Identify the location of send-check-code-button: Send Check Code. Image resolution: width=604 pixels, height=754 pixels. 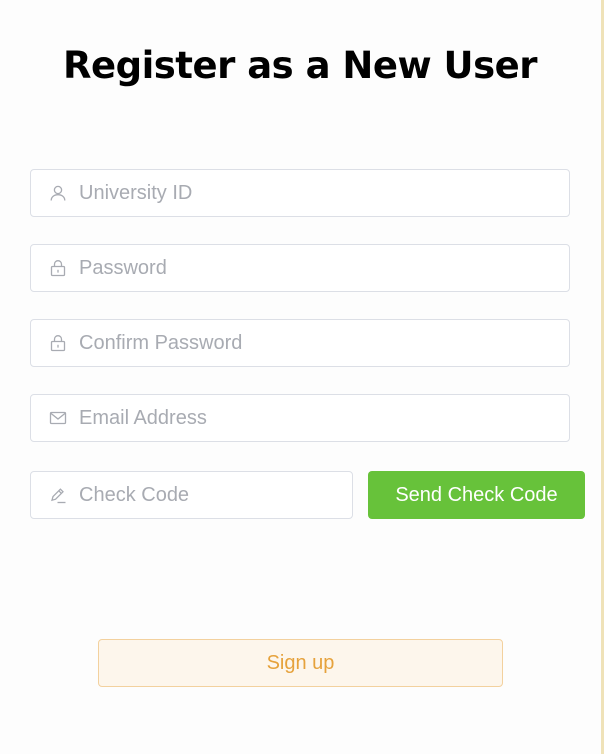
(476, 495).